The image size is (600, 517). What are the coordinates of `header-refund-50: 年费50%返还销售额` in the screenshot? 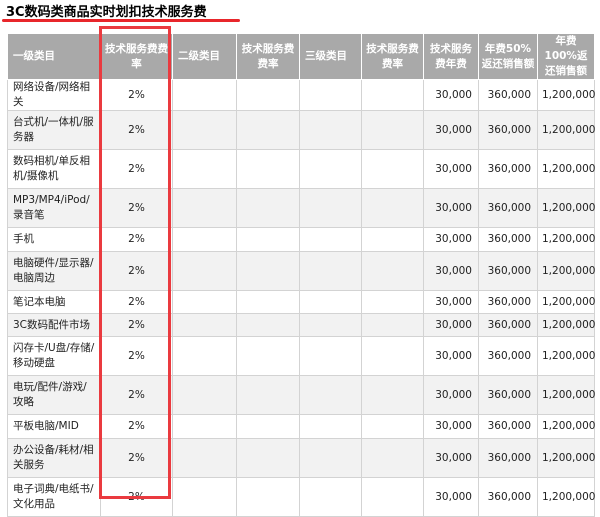 It's located at (508, 56).